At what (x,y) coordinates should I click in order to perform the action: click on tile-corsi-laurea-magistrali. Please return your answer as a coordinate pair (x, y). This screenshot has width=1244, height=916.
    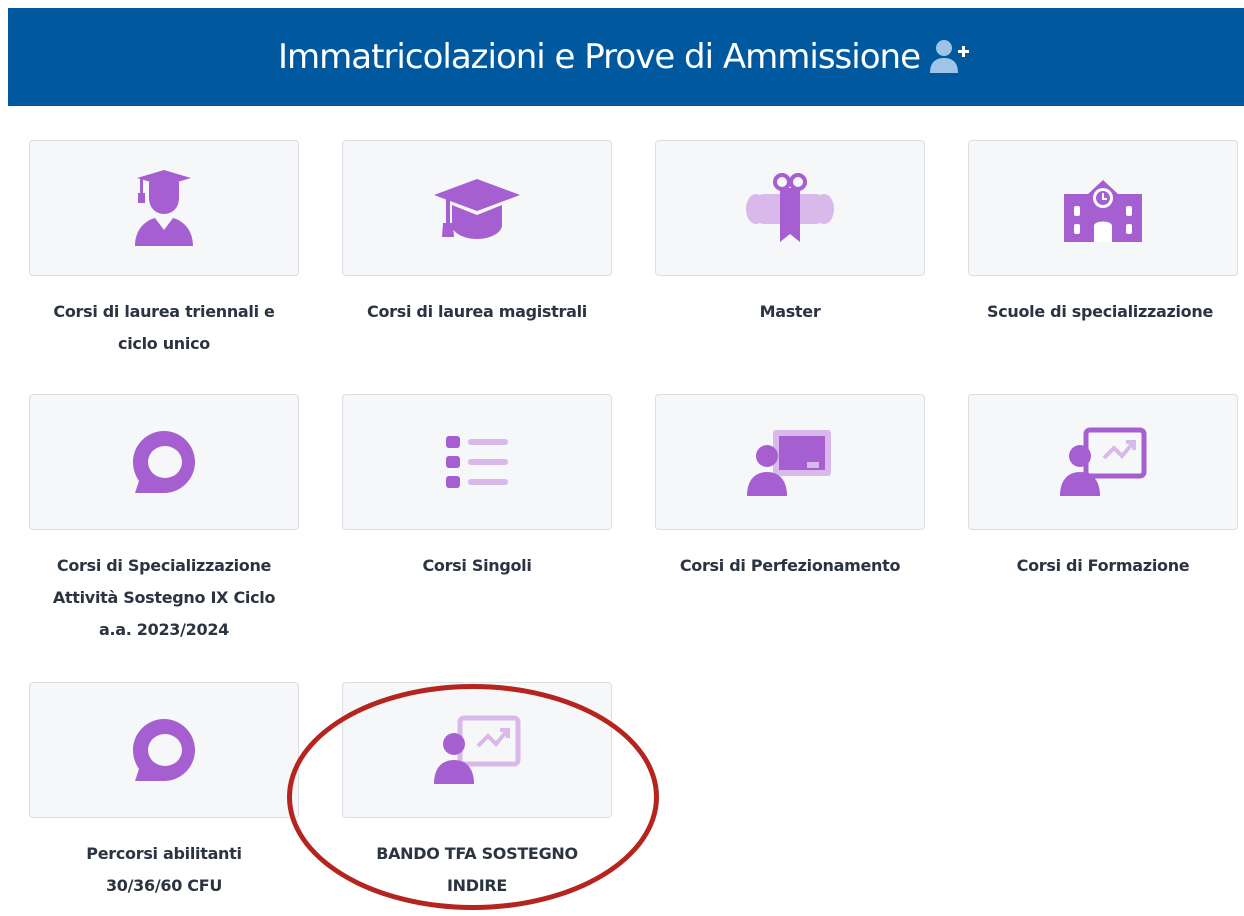
    Looking at the image, I should click on (477, 208).